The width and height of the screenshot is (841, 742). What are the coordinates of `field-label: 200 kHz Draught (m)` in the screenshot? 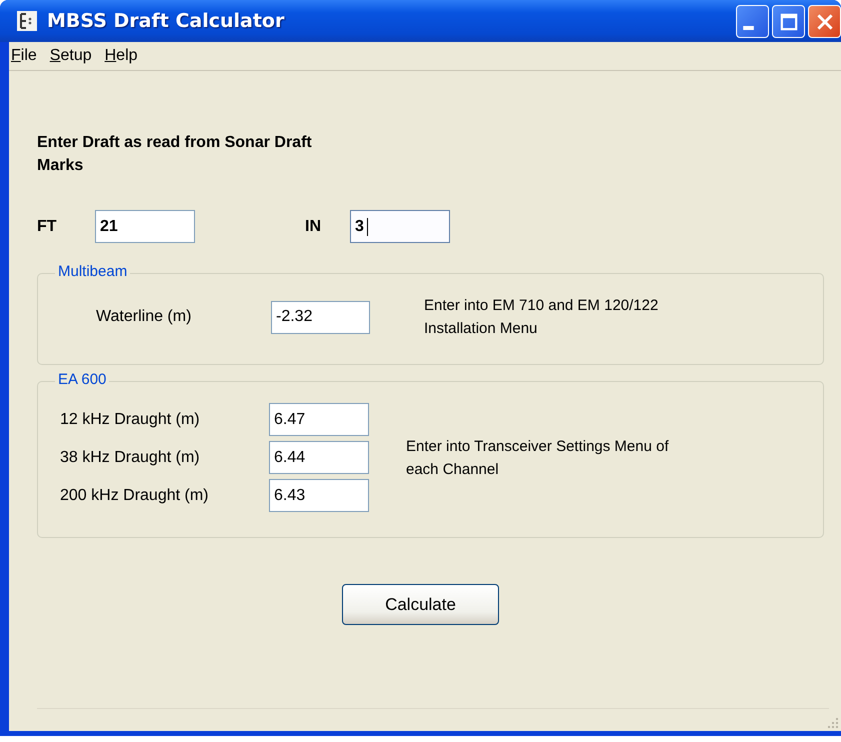 It's located at (135, 495).